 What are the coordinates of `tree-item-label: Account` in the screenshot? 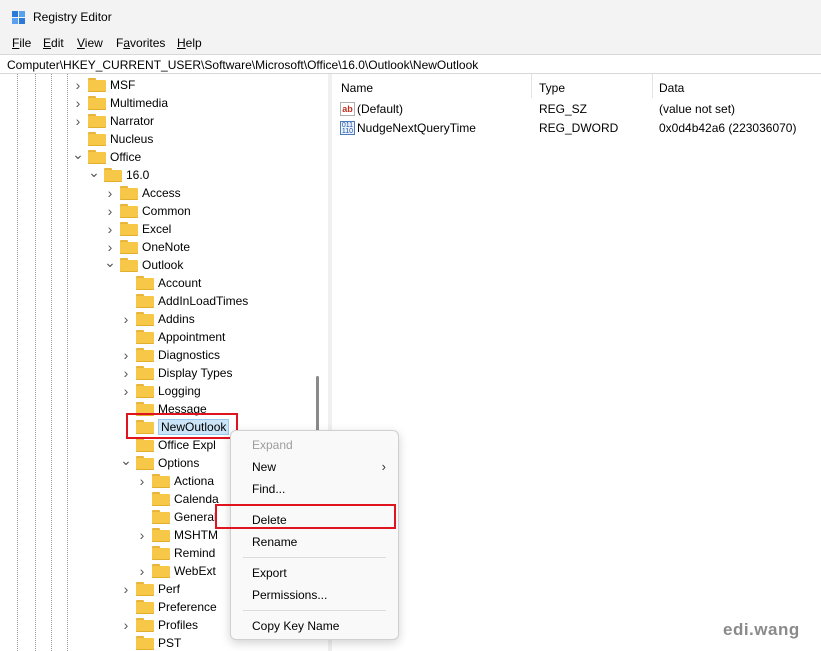 It's located at (179, 283).